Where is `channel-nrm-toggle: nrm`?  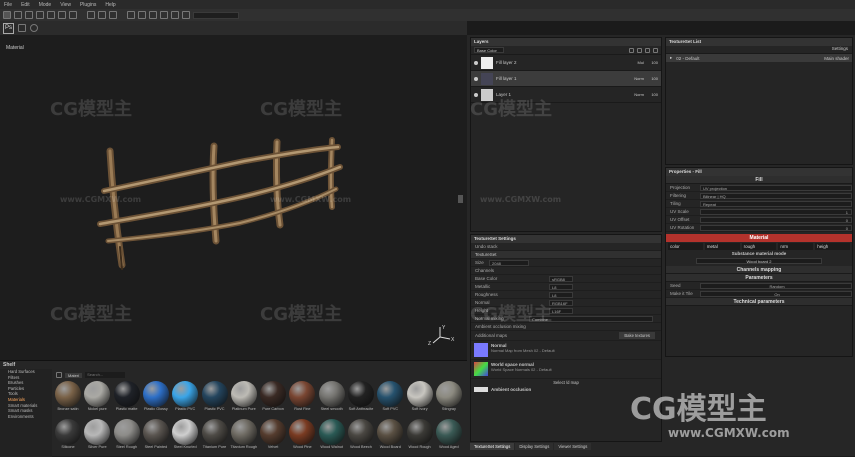 channel-nrm-toggle: nrm is located at coordinates (796, 246).